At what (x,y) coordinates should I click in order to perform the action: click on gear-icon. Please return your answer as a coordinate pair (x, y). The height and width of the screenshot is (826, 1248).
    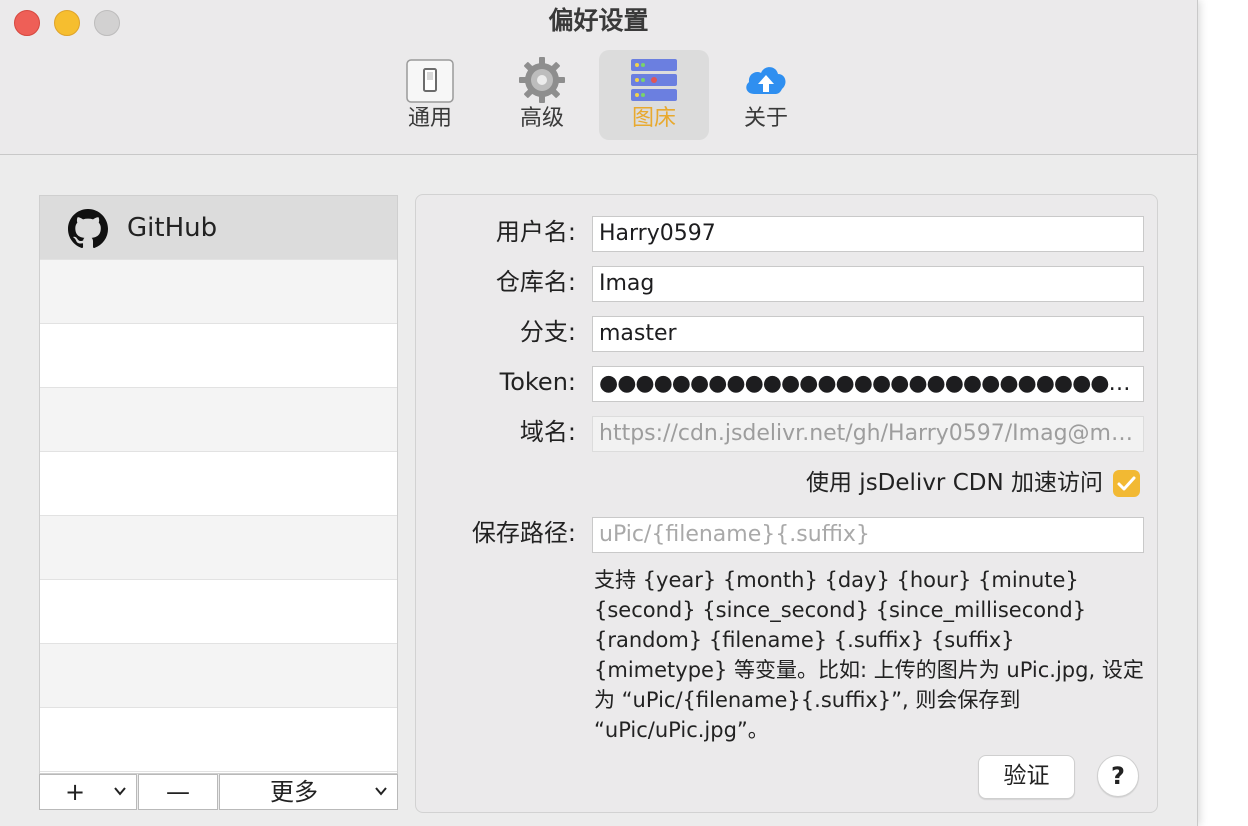
    Looking at the image, I should click on (542, 80).